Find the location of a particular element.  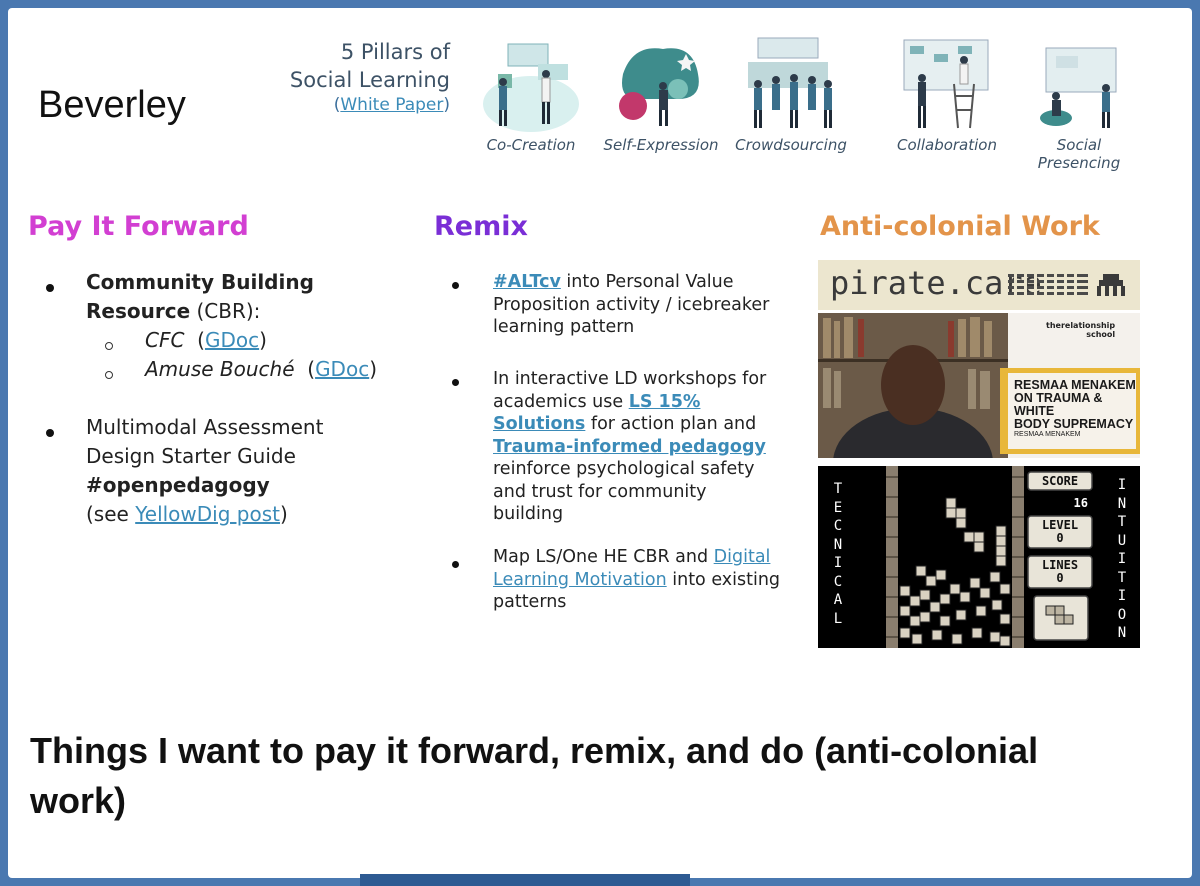

pillars-title-line2: Social Learning is located at coordinates (369, 80).